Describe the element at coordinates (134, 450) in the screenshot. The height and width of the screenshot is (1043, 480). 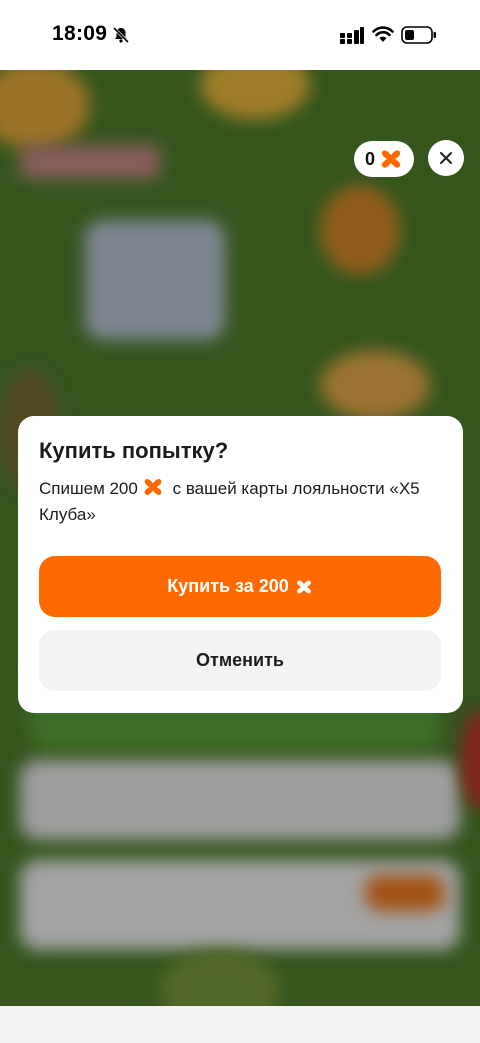
I see `dialog-title: Купить попытку?` at that location.